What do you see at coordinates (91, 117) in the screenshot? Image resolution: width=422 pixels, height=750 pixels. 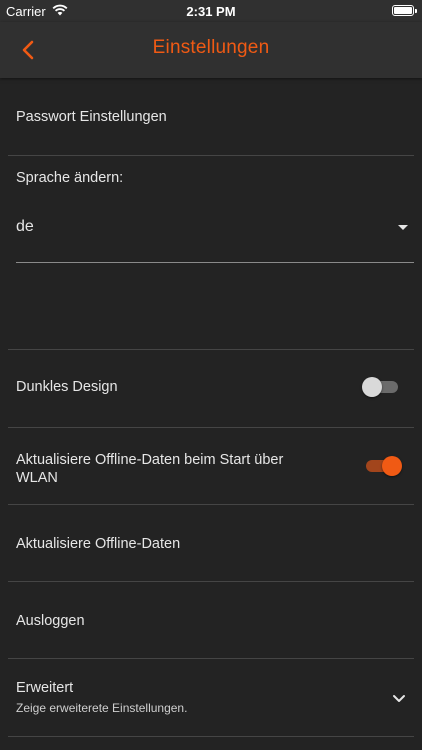 I see `password-settings-label: Passwort Einstellungen` at bounding box center [91, 117].